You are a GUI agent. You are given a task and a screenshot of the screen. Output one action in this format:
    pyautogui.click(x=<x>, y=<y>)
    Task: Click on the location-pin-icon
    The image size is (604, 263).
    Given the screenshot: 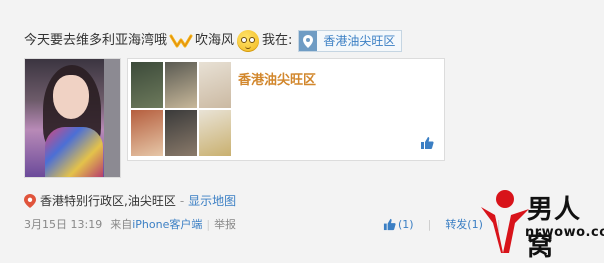 What is the action you would take?
    pyautogui.click(x=308, y=41)
    